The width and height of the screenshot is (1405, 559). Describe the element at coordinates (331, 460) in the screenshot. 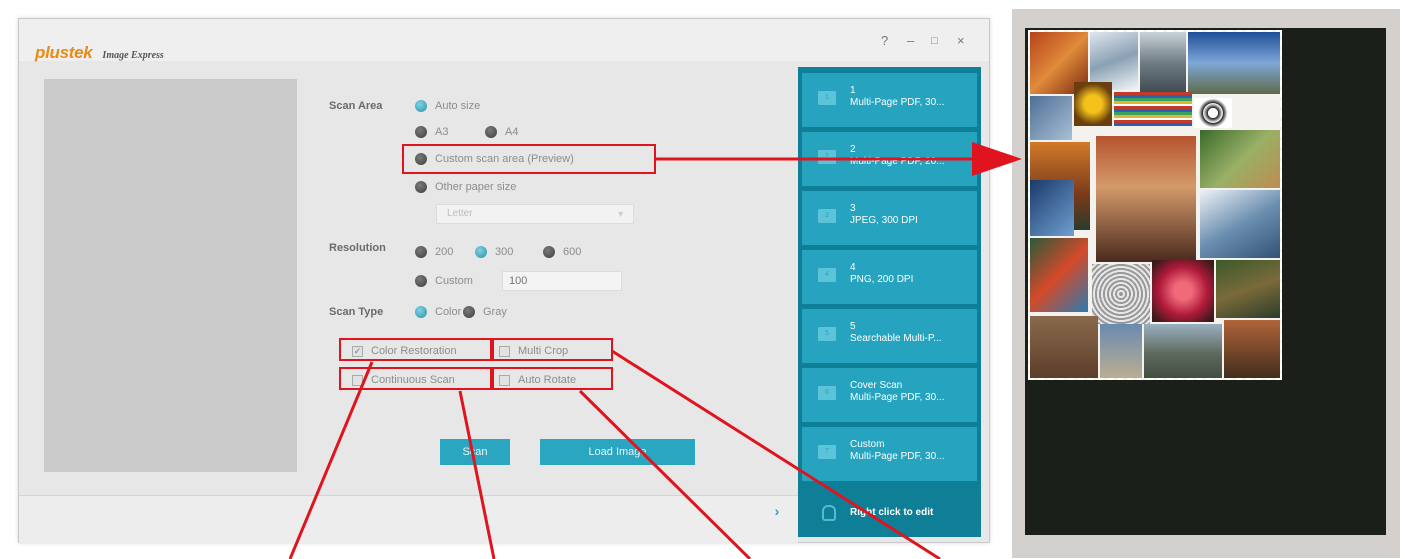

I see `arrow-line-color-restoration` at that location.